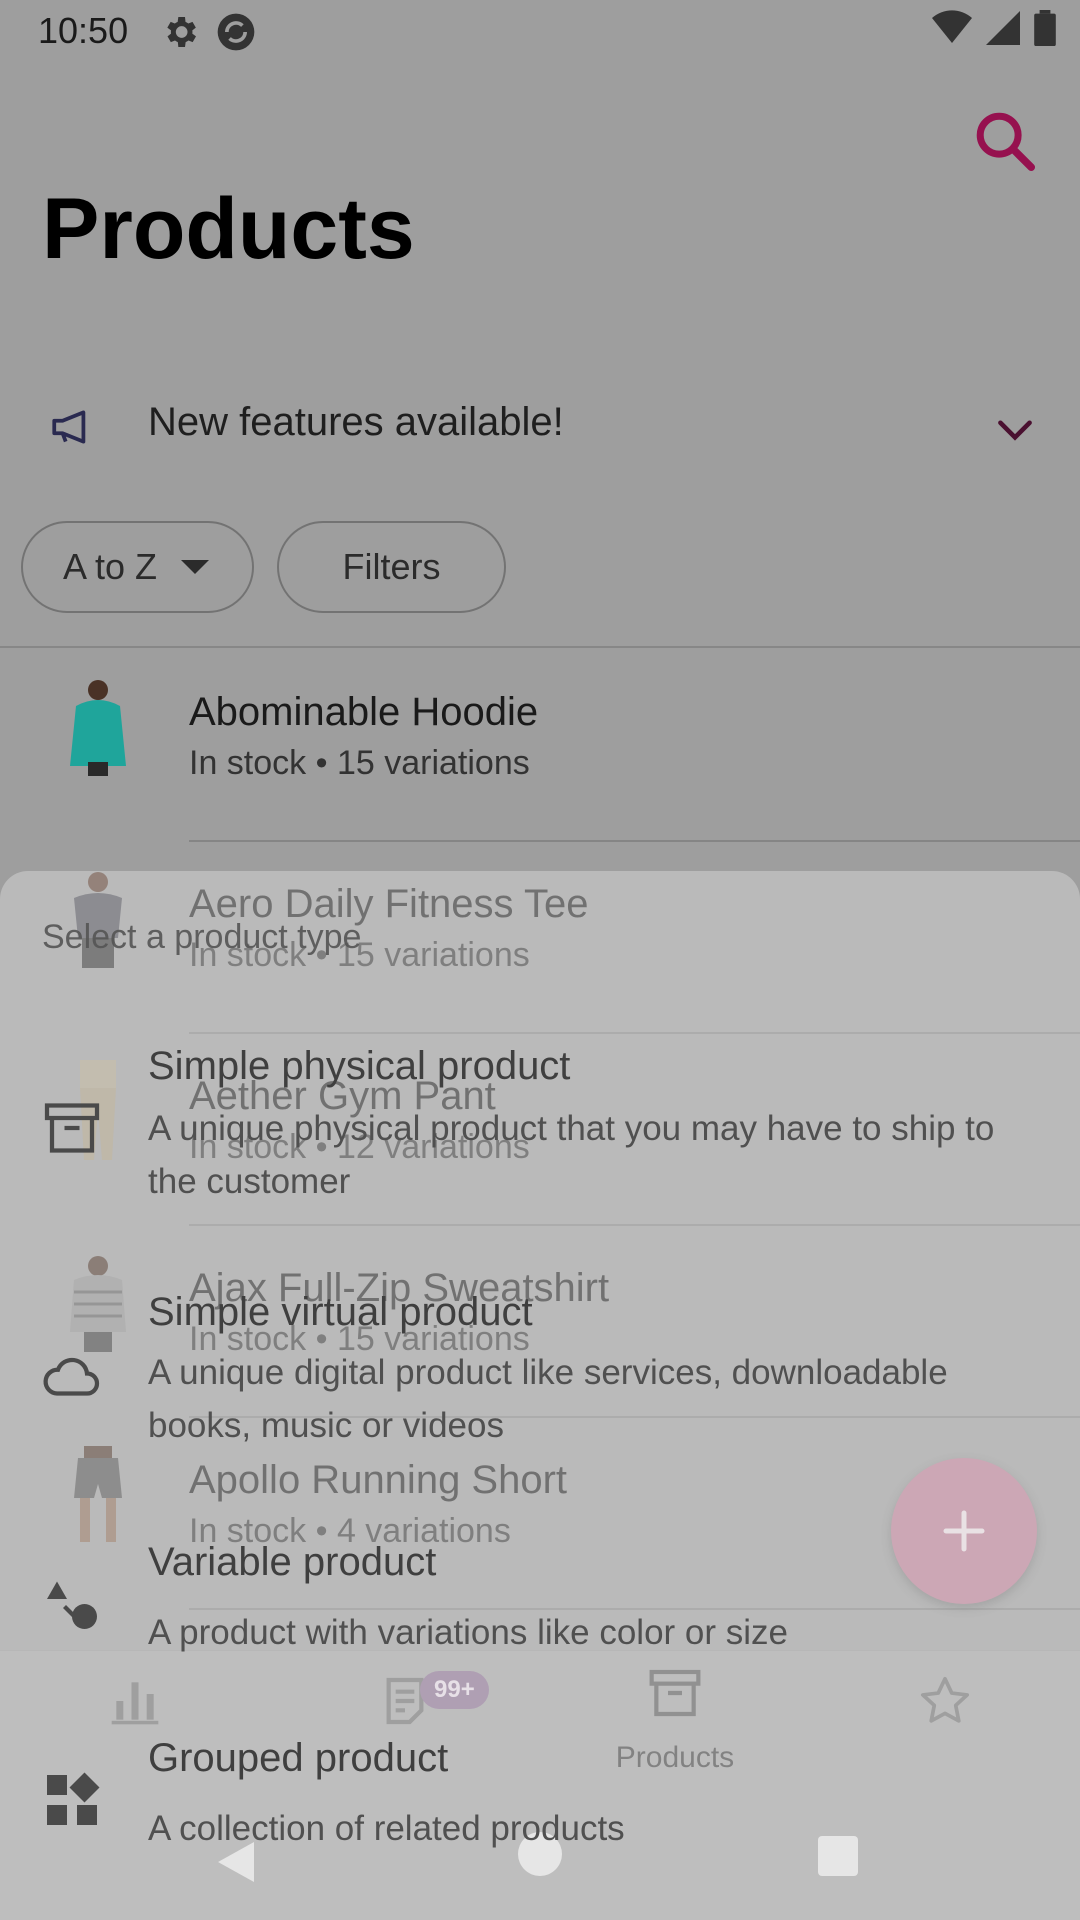  What do you see at coordinates (98, 726) in the screenshot?
I see `product-thumbnail` at bounding box center [98, 726].